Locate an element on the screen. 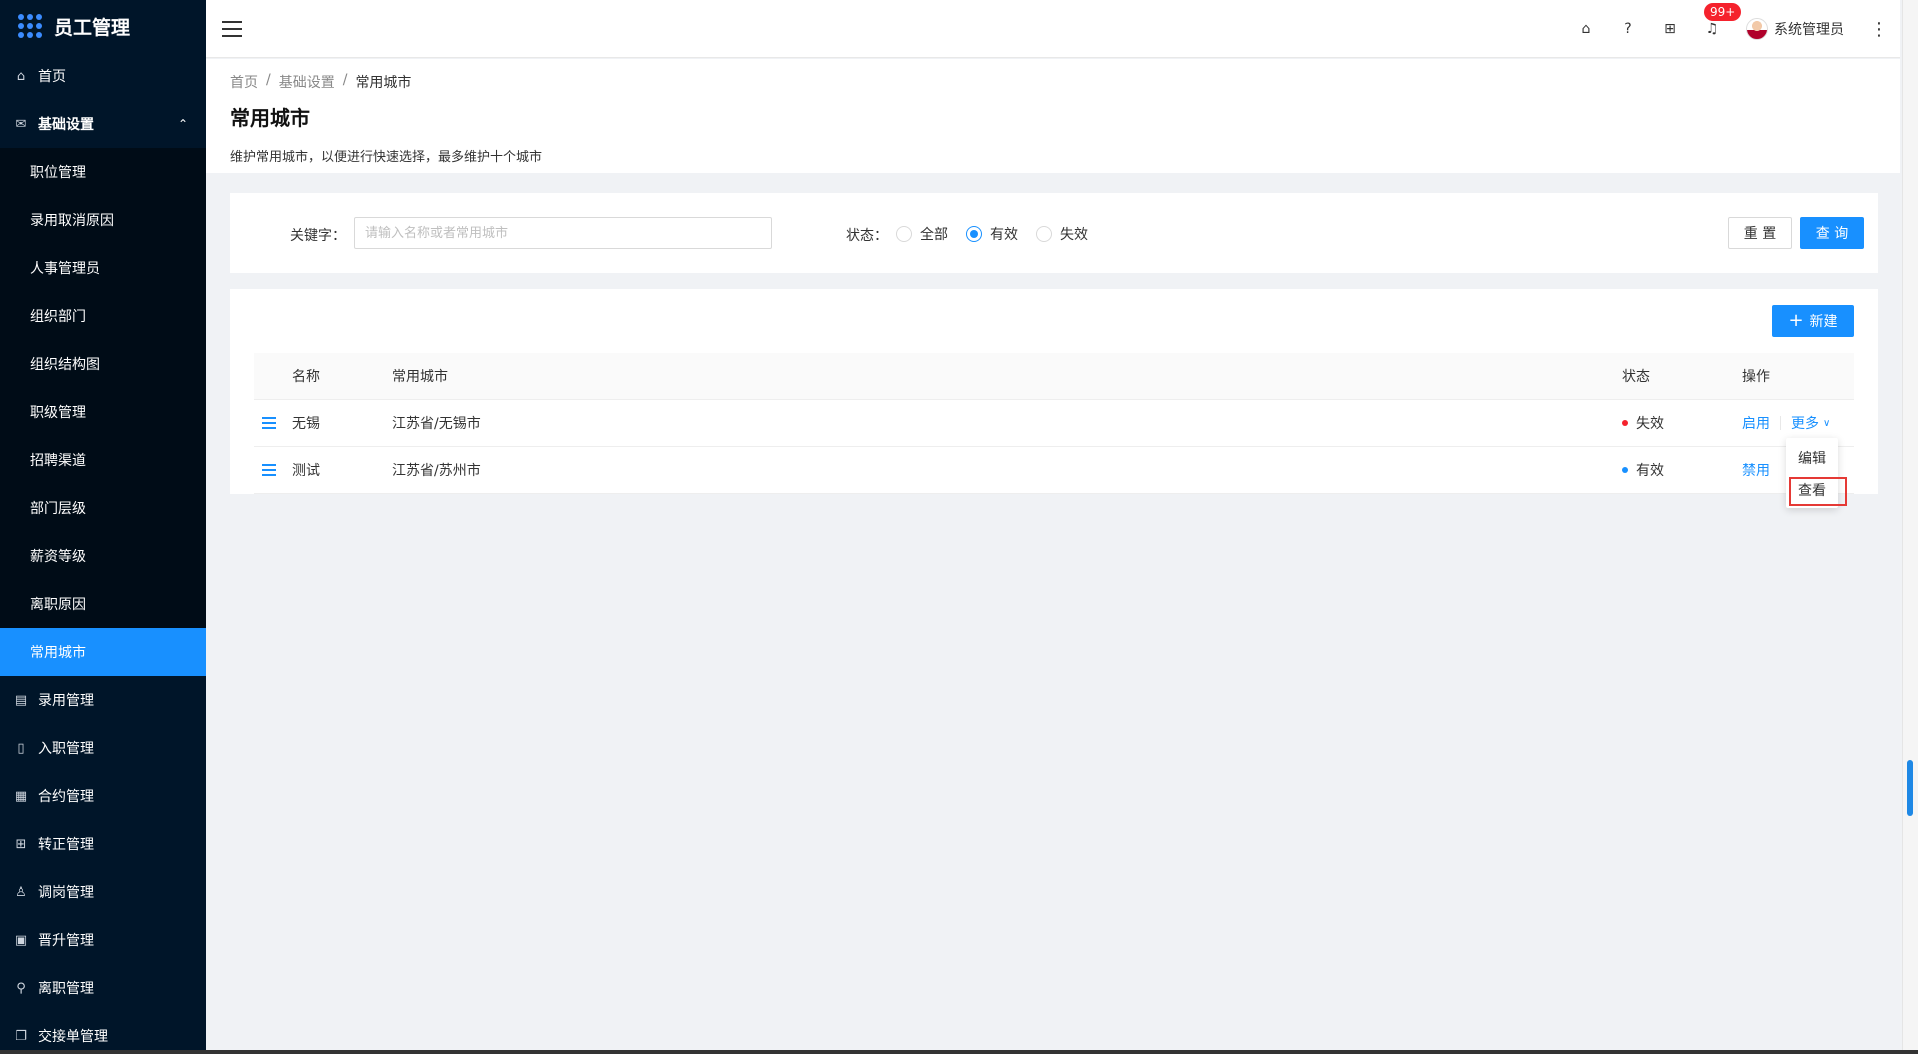  sidebar-item-recruit-channel: 招聘渠道 is located at coordinates (103, 460).